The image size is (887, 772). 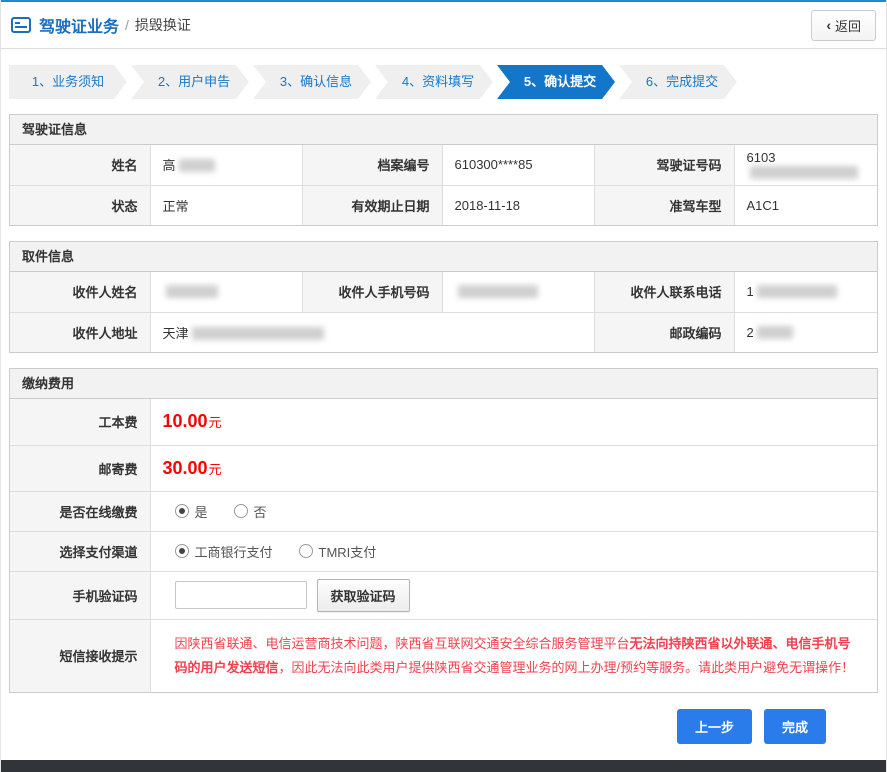 I want to click on value-text: 1, so click(x=750, y=292).